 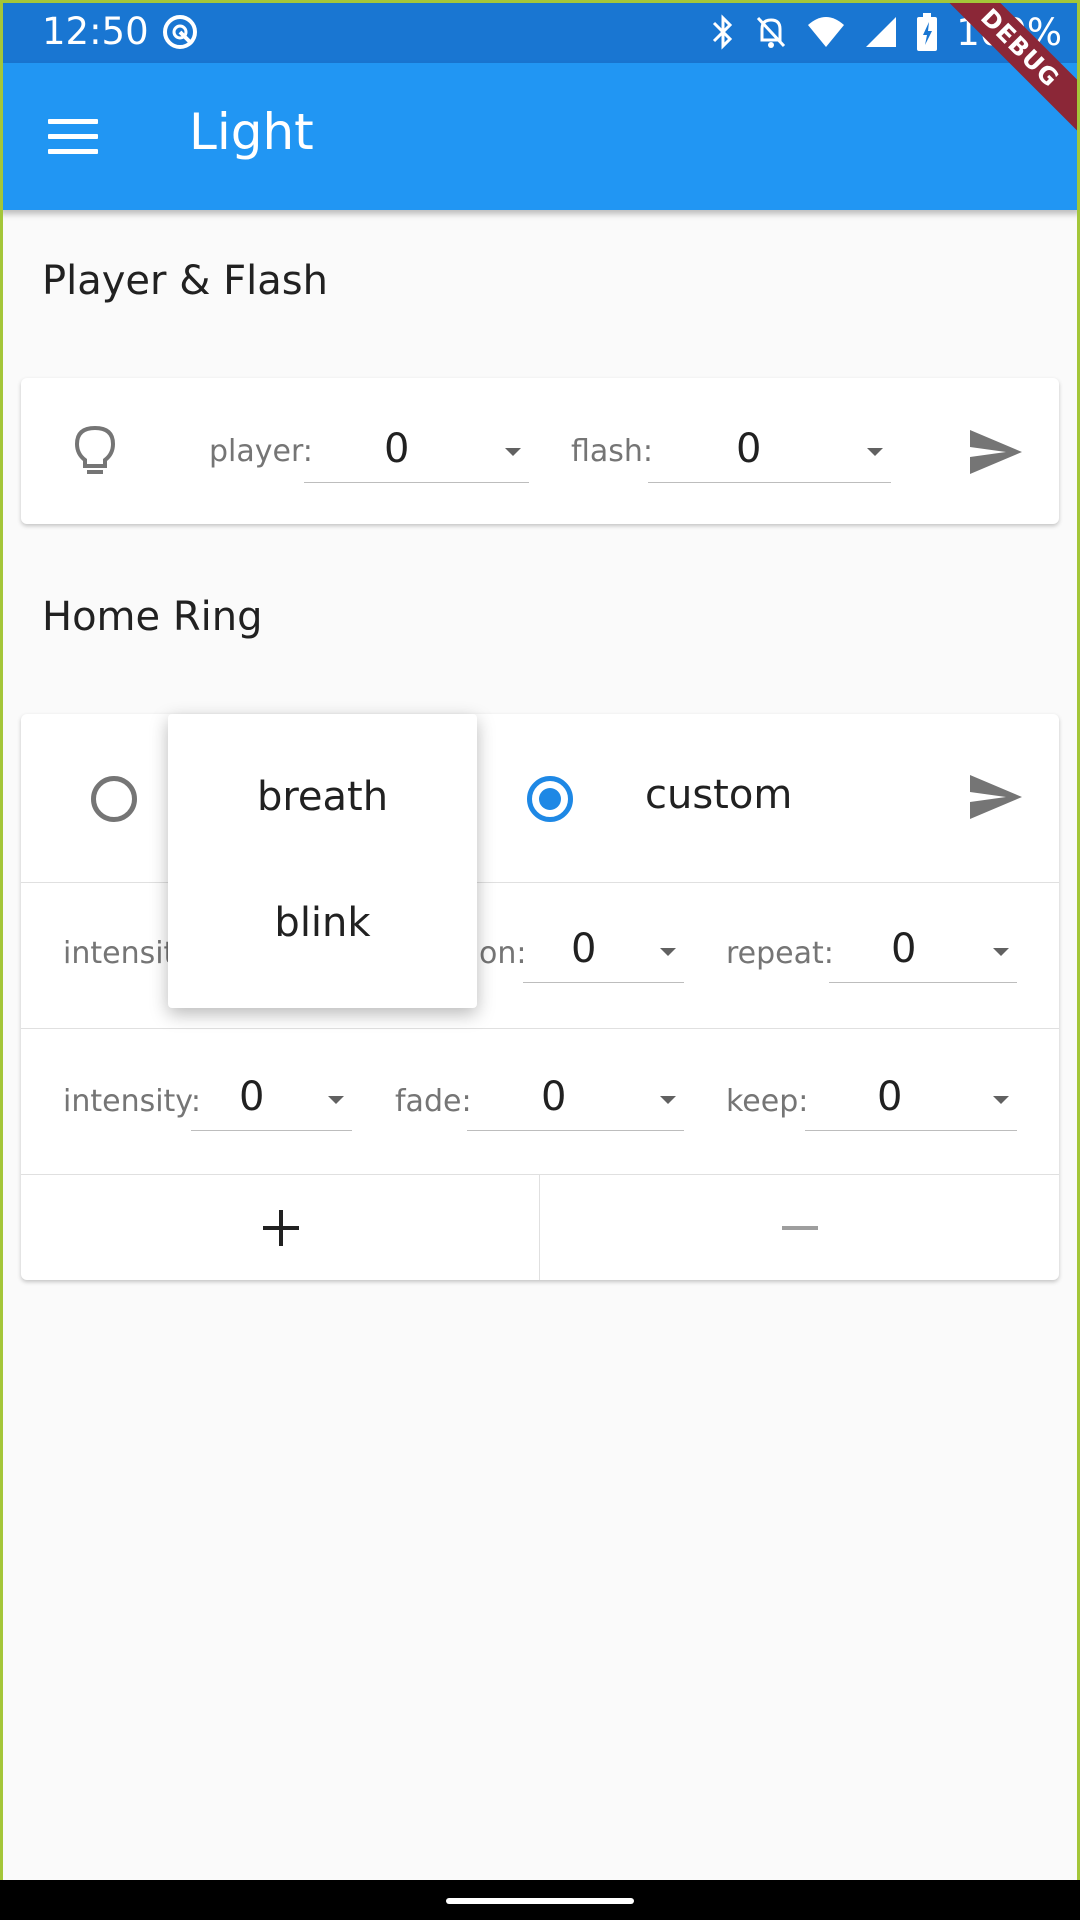 I want to click on battery-charging-icon, so click(x=927, y=32).